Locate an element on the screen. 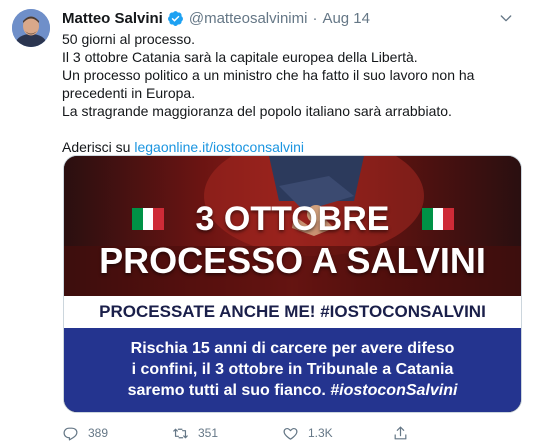  tweet-actions: 389 351 1.3K is located at coordinates (277, 433).